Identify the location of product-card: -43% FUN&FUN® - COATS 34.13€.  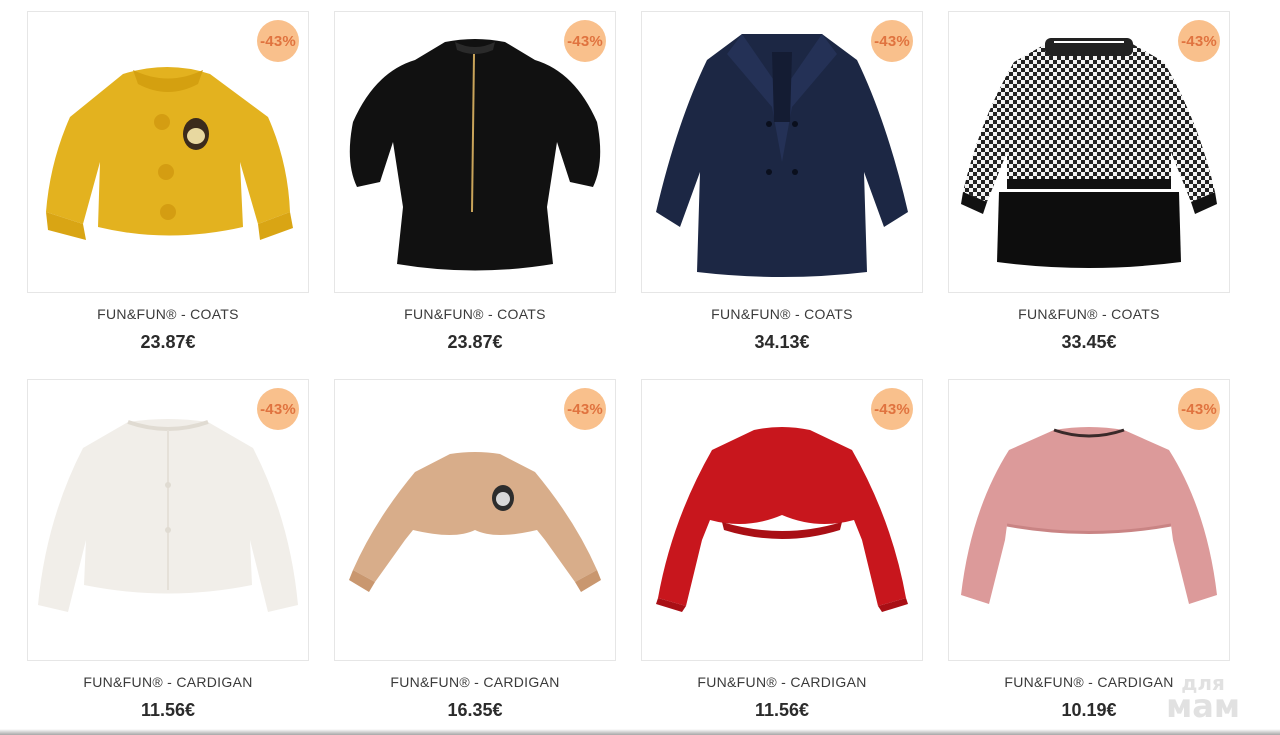
(782, 182).